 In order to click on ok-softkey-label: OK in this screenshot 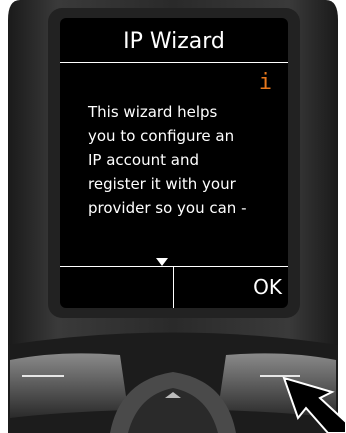, I will do `click(231, 287)`.